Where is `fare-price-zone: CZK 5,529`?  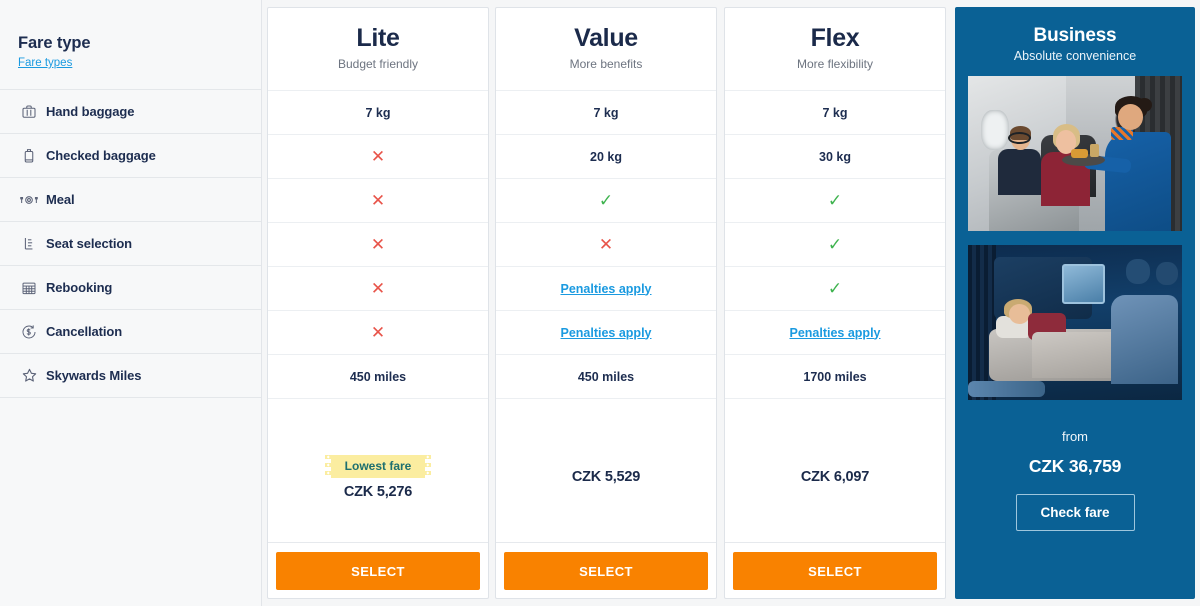 fare-price-zone: CZK 5,529 is located at coordinates (606, 477).